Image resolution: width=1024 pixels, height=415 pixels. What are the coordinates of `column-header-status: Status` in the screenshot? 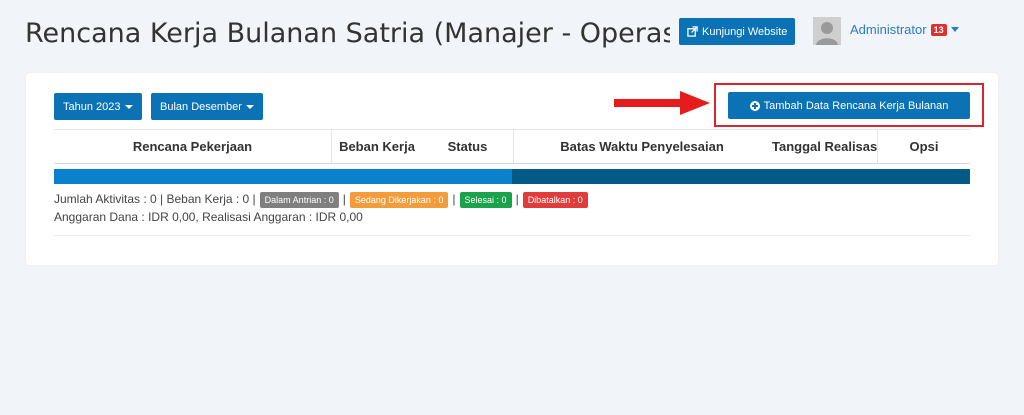 It's located at (468, 146).